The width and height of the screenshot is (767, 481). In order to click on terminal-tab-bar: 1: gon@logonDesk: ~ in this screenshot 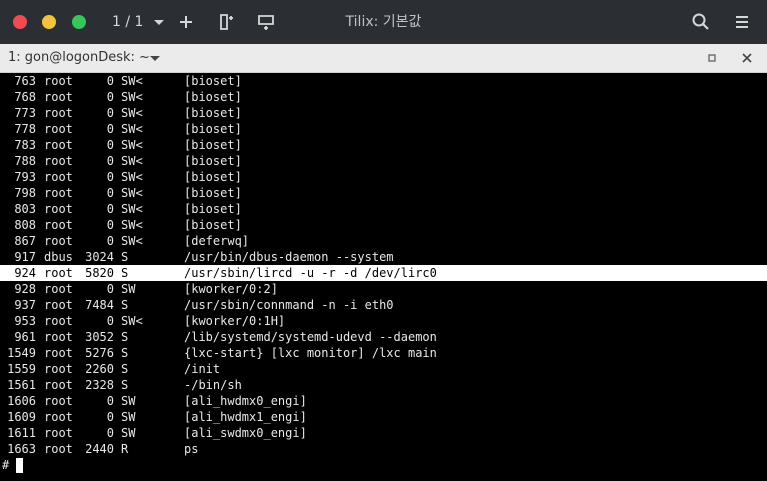, I will do `click(383, 58)`.